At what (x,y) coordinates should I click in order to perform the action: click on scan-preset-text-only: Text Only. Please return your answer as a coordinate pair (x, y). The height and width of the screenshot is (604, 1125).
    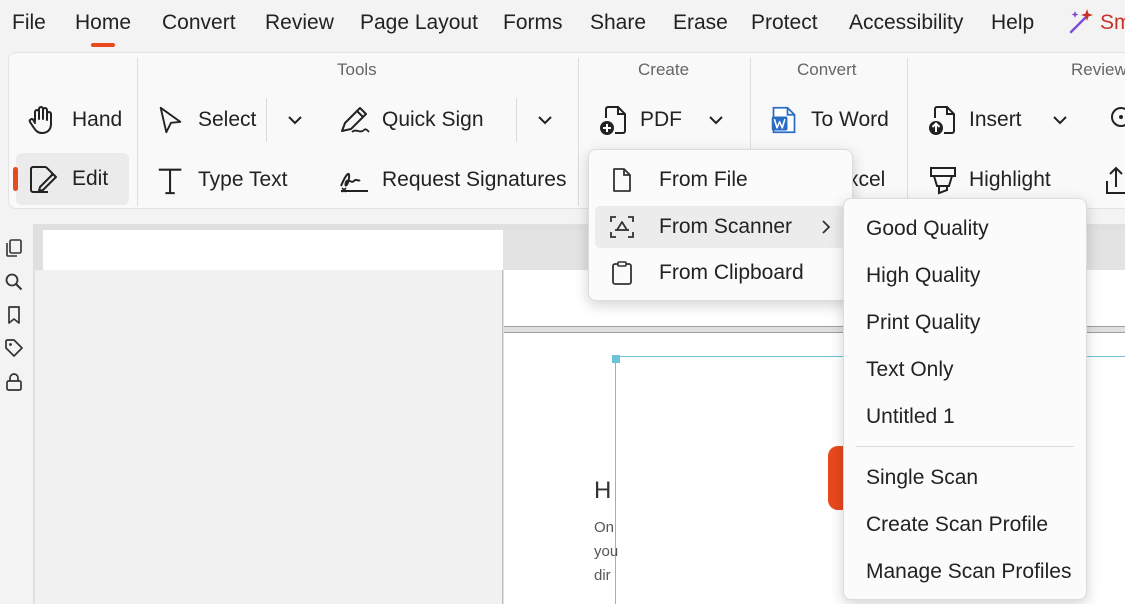
    Looking at the image, I should click on (965, 370).